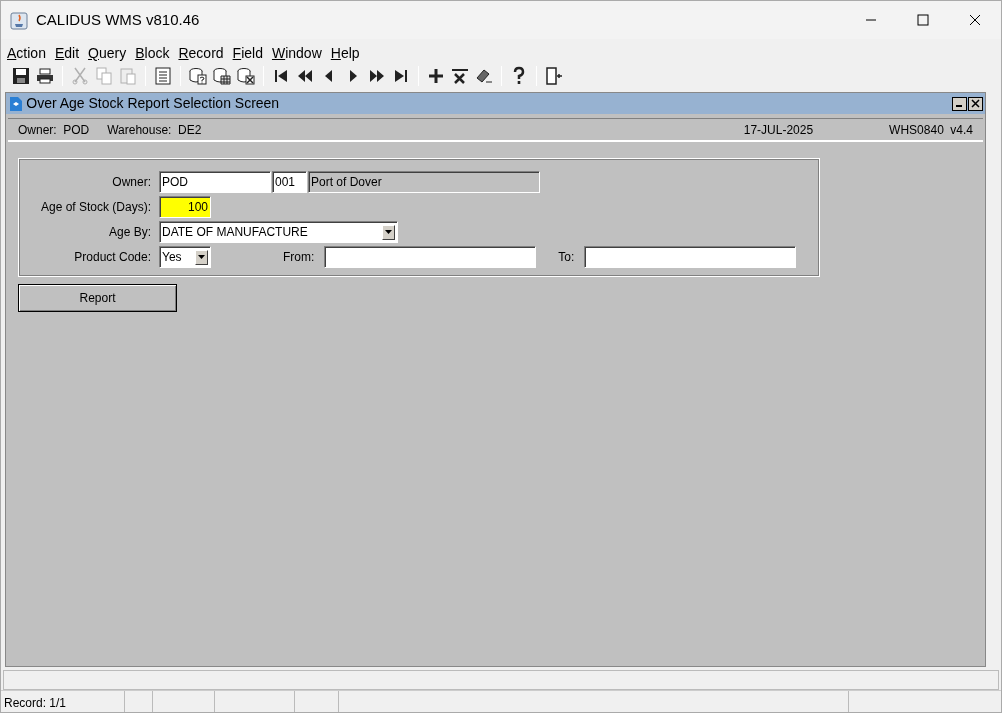 This screenshot has height=713, width=1002. What do you see at coordinates (97, 298) in the screenshot?
I see `report-button: Report` at bounding box center [97, 298].